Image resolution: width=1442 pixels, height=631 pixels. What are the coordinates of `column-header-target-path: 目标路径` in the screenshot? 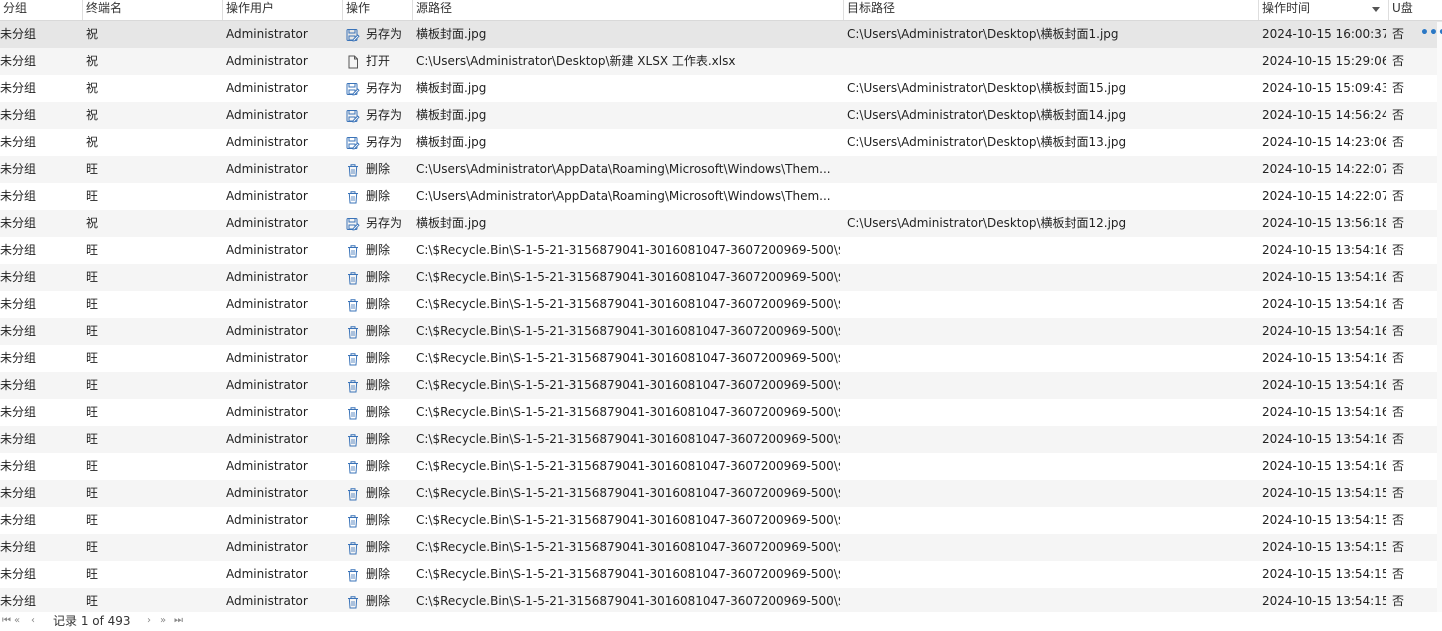 It's located at (1050, 10).